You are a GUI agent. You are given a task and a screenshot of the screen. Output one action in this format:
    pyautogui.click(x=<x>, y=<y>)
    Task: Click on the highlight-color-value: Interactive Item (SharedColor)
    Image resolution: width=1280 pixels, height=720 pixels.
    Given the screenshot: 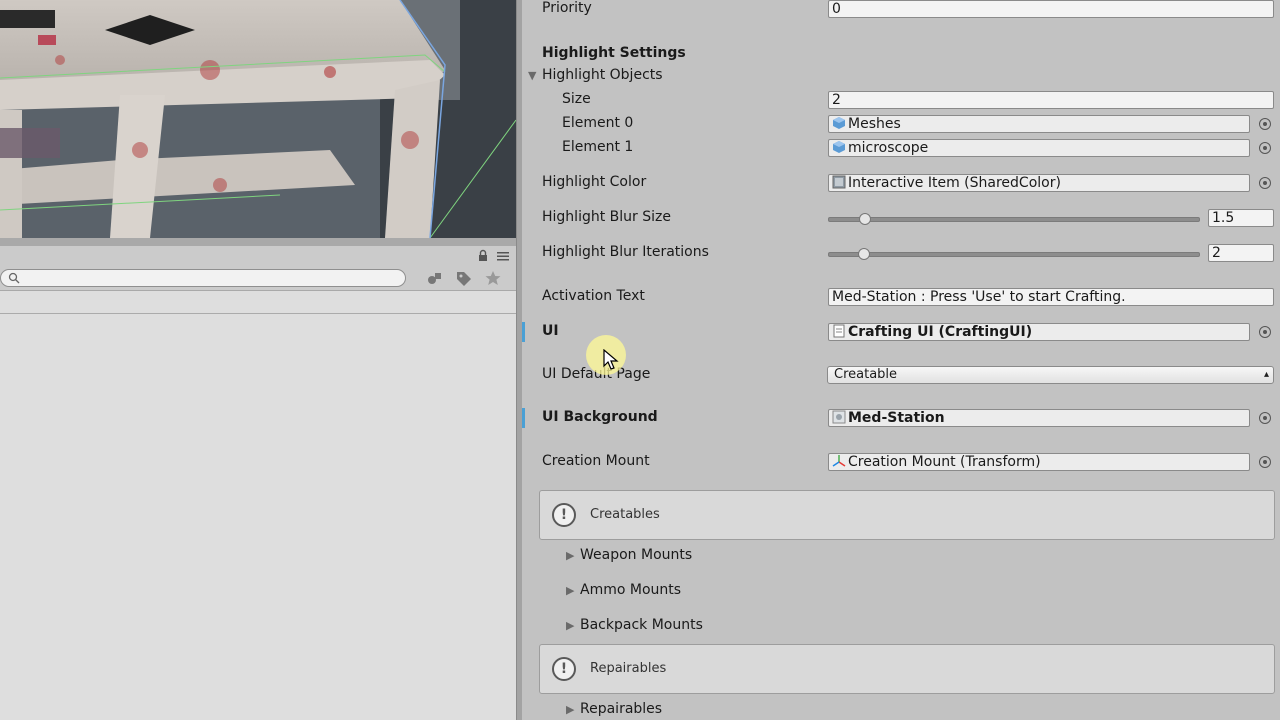 What is the action you would take?
    pyautogui.click(x=954, y=183)
    